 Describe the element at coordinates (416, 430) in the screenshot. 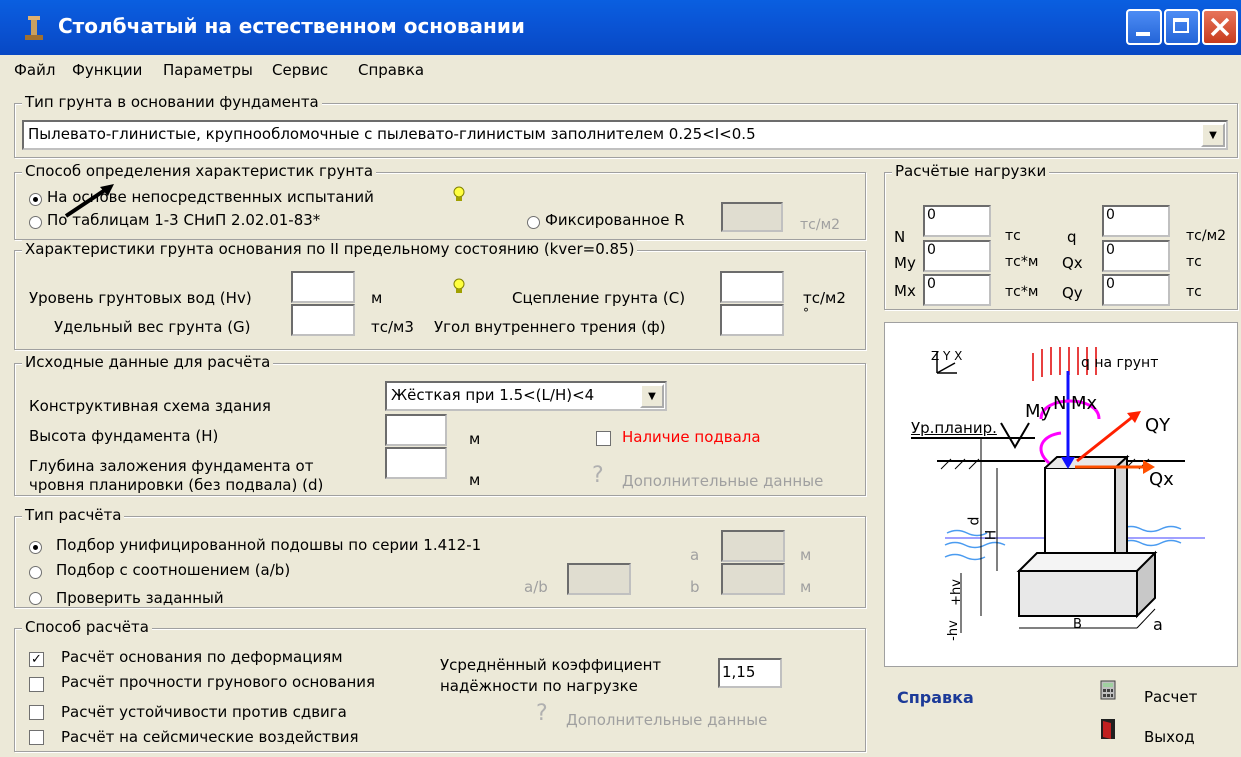

I see `height-field` at that location.